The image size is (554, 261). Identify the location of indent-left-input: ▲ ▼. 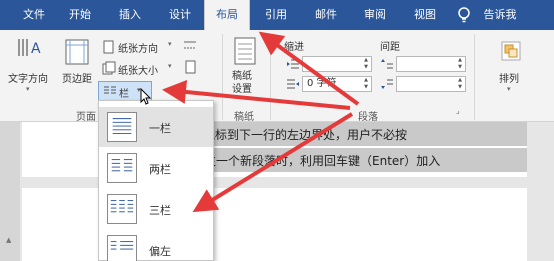
(337, 64).